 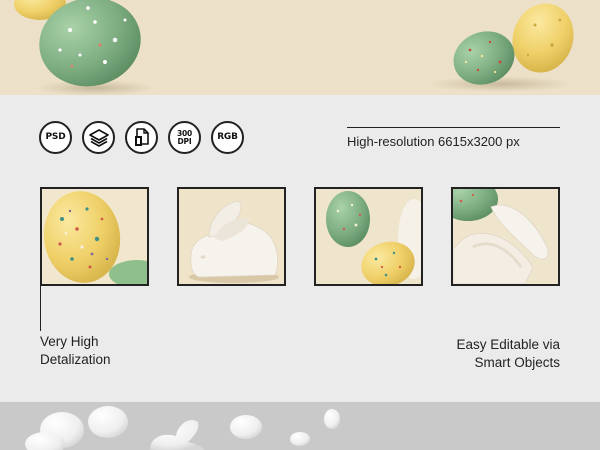 I want to click on rgb-badge: RGB, so click(x=227, y=137).